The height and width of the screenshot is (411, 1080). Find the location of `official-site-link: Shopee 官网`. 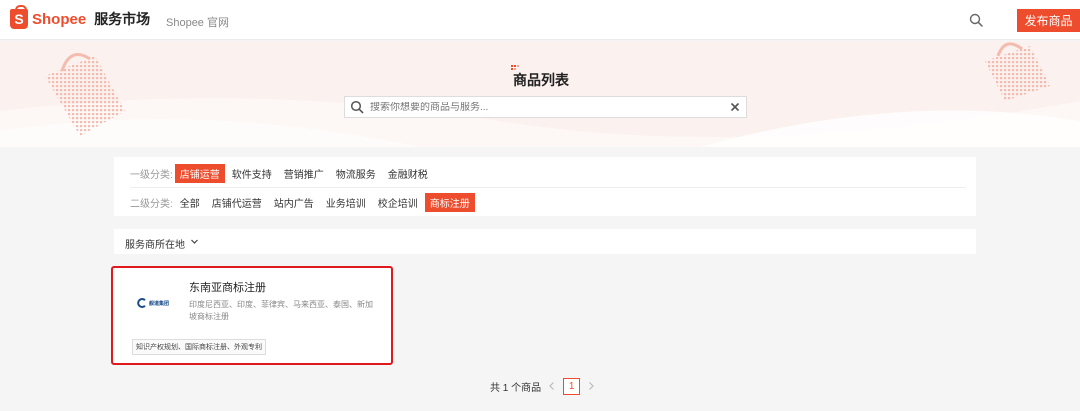

official-site-link: Shopee 官网 is located at coordinates (197, 22).